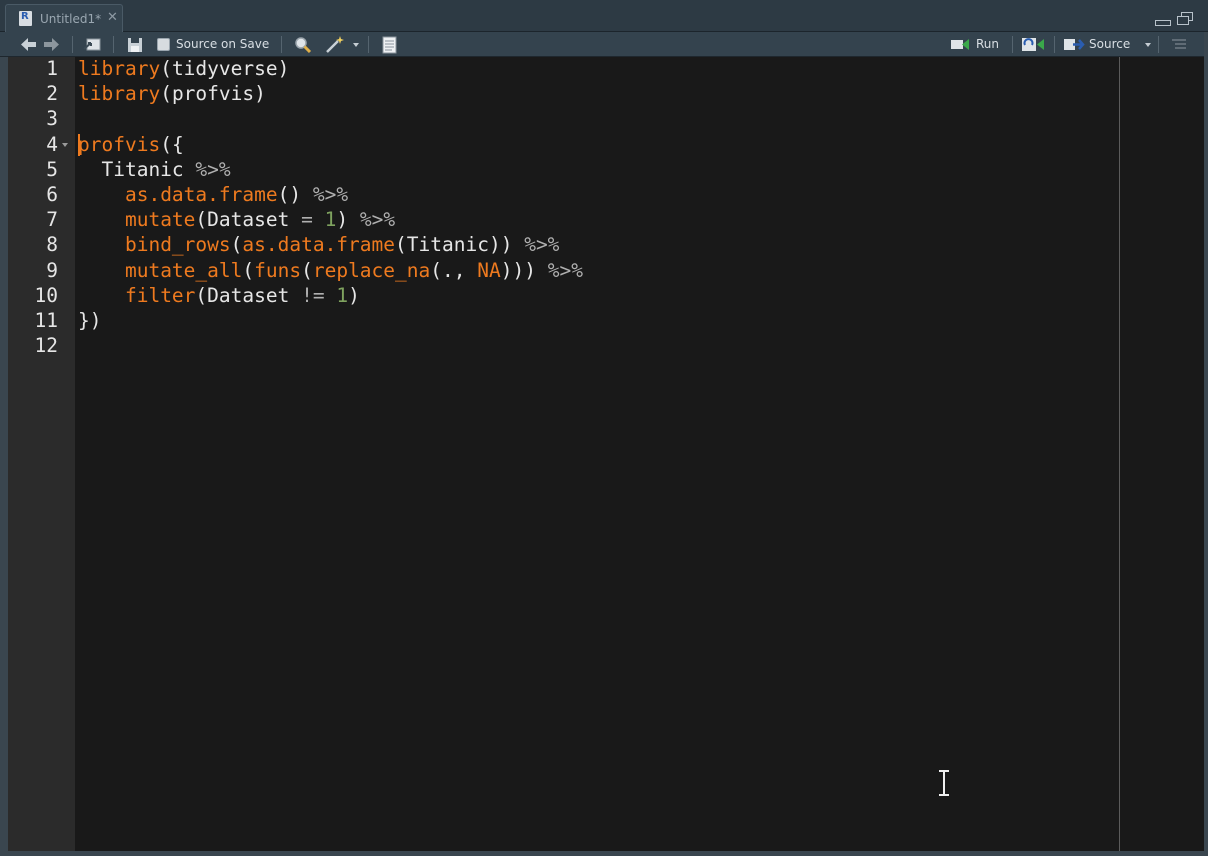 The image size is (1208, 856). What do you see at coordinates (222, 44) in the screenshot?
I see `source-on-save-label: Source on Save` at bounding box center [222, 44].